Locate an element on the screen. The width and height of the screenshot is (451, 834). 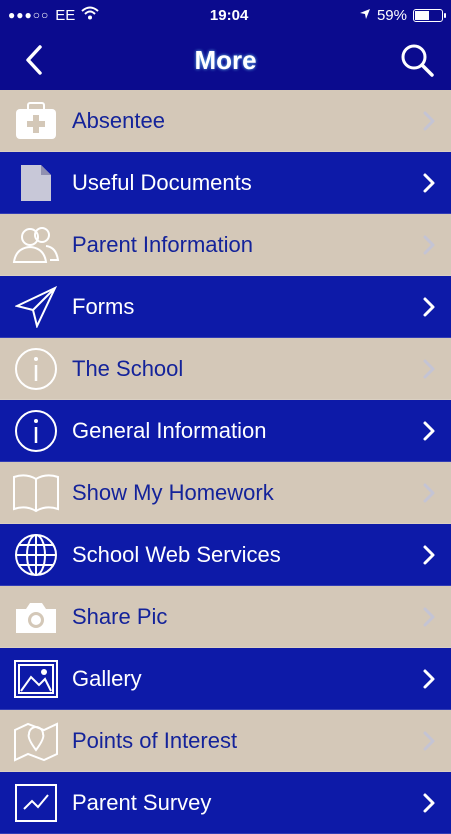
menu-item-points-of-interest: Points of Interest is located at coordinates (225, 741).